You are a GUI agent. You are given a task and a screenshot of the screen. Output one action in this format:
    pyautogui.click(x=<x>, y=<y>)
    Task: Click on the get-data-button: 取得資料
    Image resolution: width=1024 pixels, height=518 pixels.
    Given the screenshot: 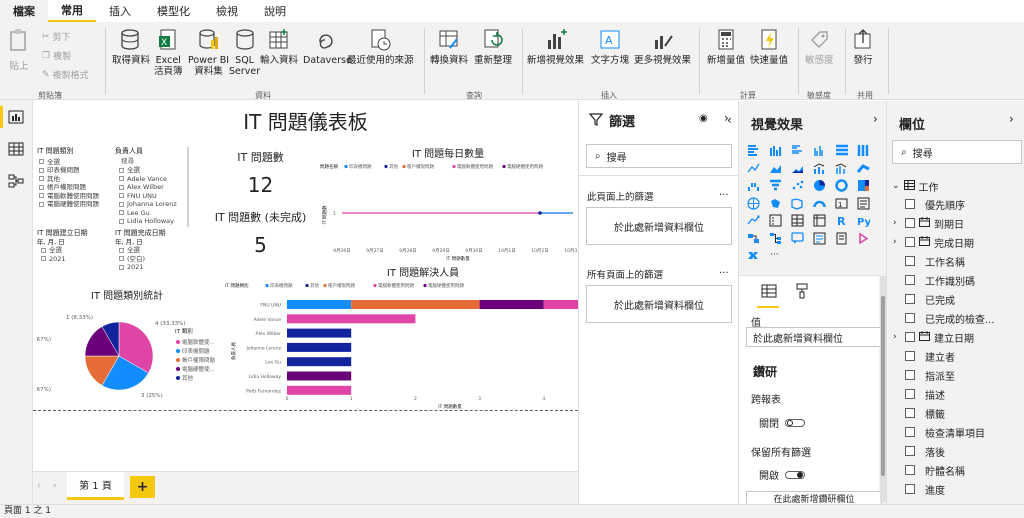 What is the action you would take?
    pyautogui.click(x=131, y=47)
    